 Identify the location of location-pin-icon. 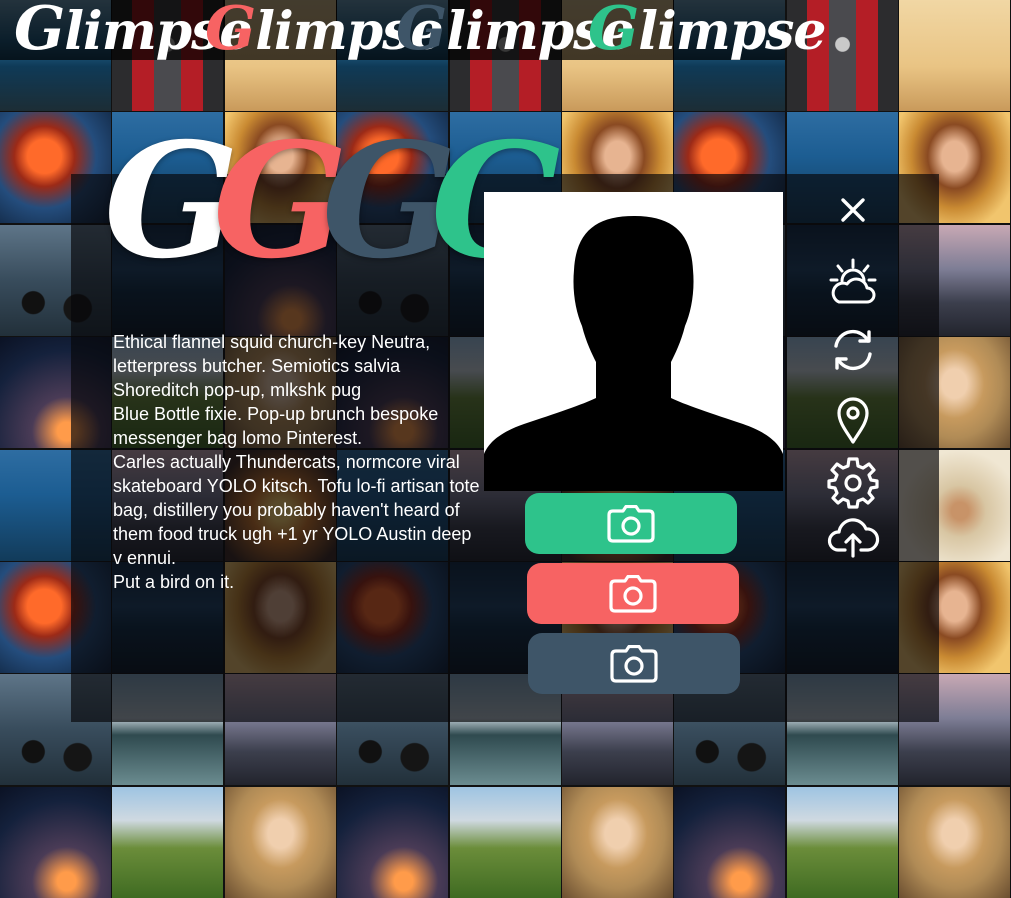
(853, 420).